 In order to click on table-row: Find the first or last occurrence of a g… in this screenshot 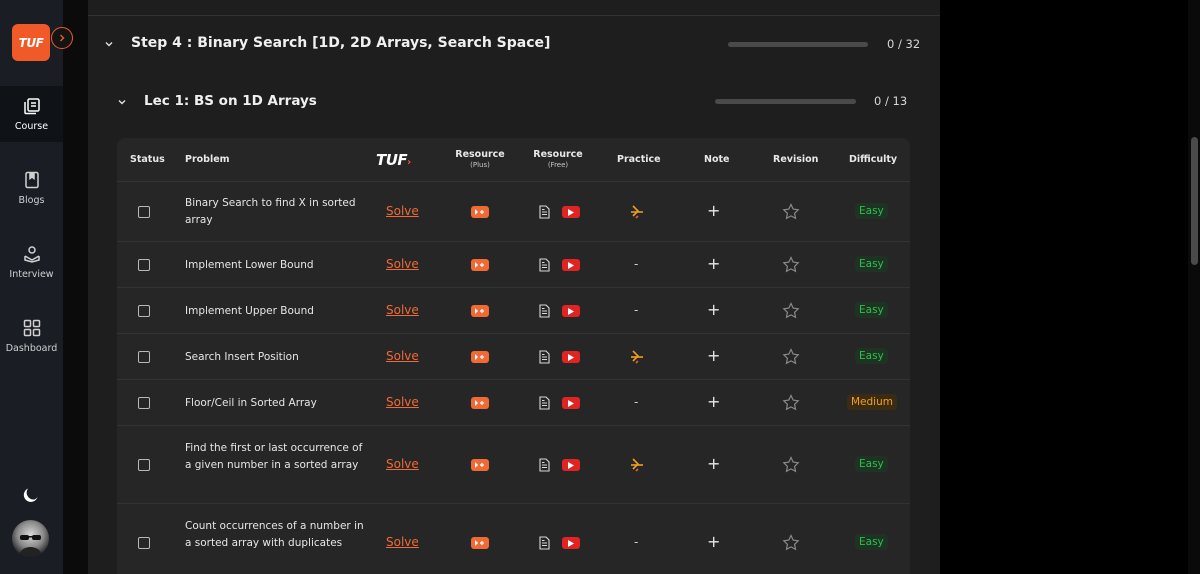, I will do `click(513, 465)`.